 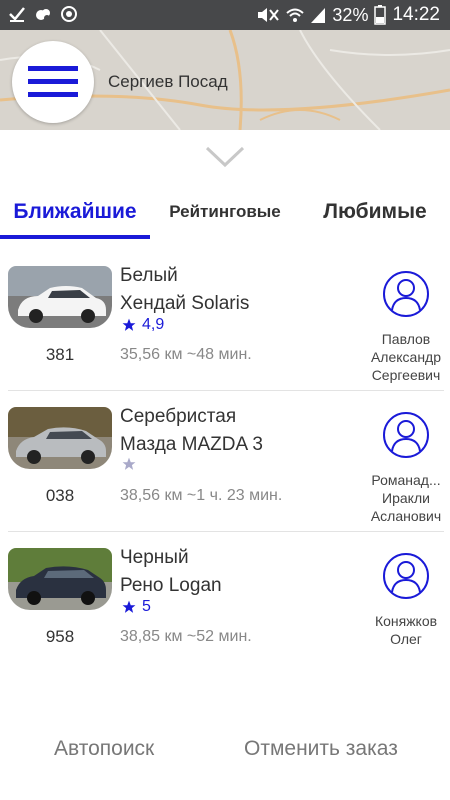 What do you see at coordinates (225, 157) in the screenshot?
I see `chevron-down-icon` at bounding box center [225, 157].